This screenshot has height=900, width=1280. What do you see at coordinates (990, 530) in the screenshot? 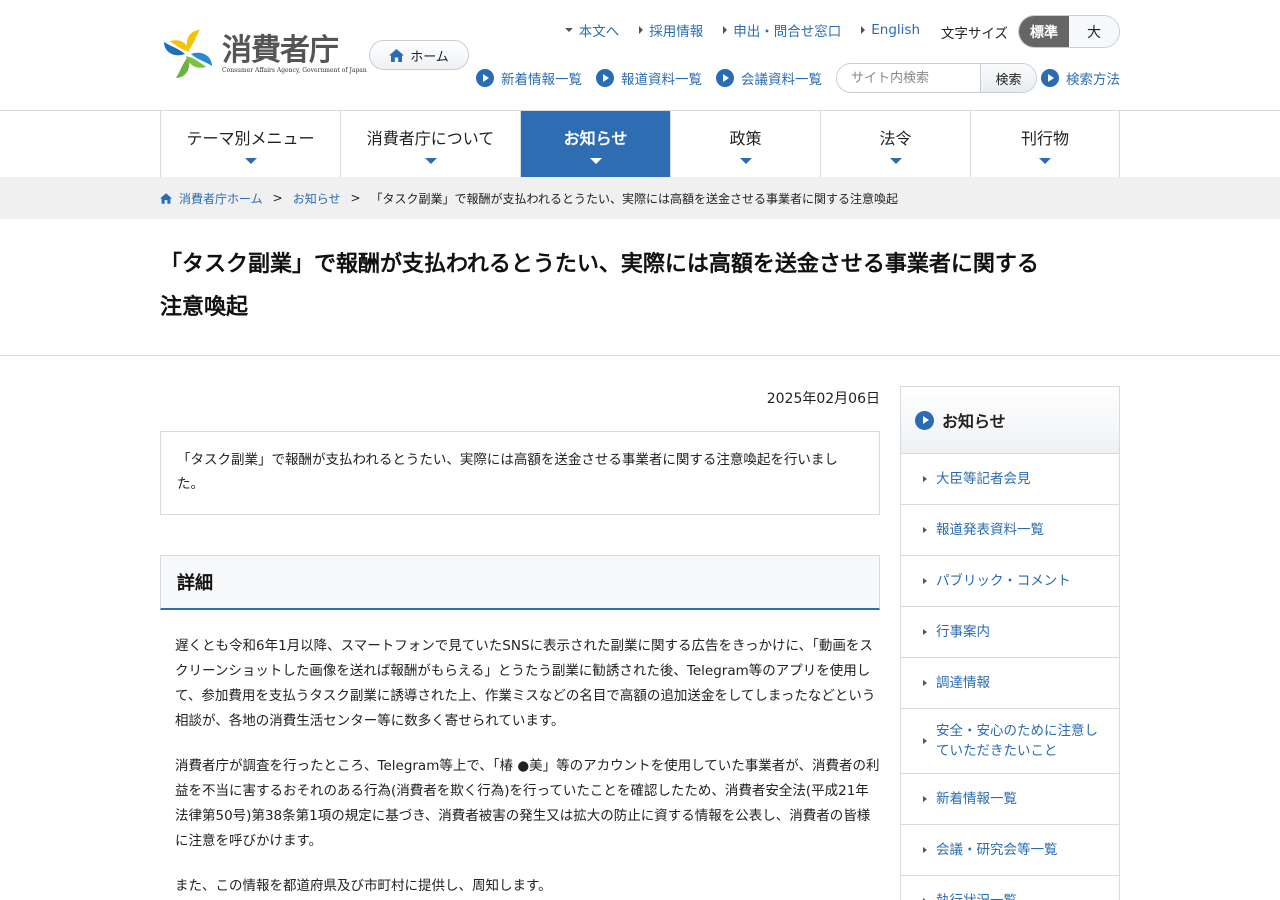
I see `sidebar-item-label: 報道発表資料一覧` at bounding box center [990, 530].